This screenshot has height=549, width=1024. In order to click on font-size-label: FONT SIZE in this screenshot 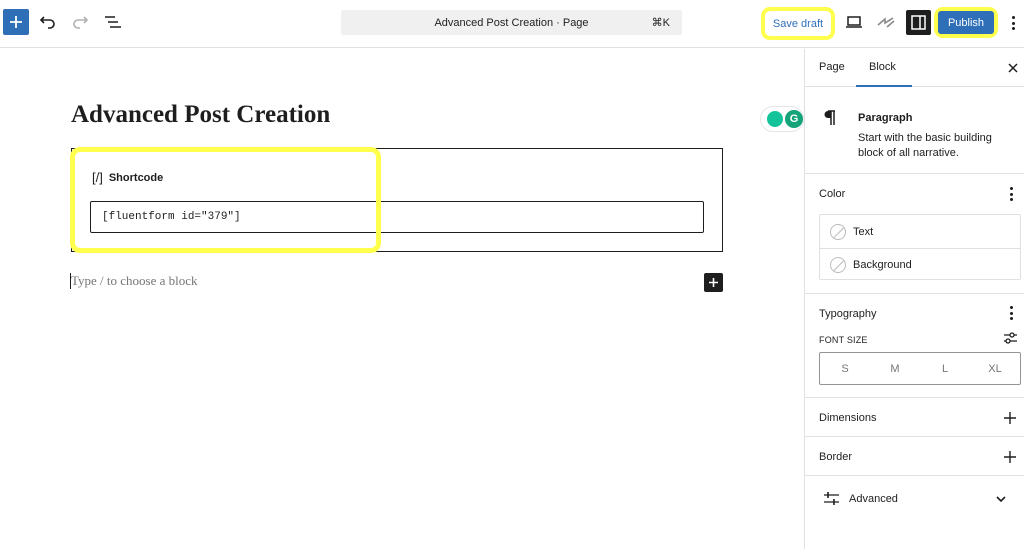, I will do `click(843, 340)`.